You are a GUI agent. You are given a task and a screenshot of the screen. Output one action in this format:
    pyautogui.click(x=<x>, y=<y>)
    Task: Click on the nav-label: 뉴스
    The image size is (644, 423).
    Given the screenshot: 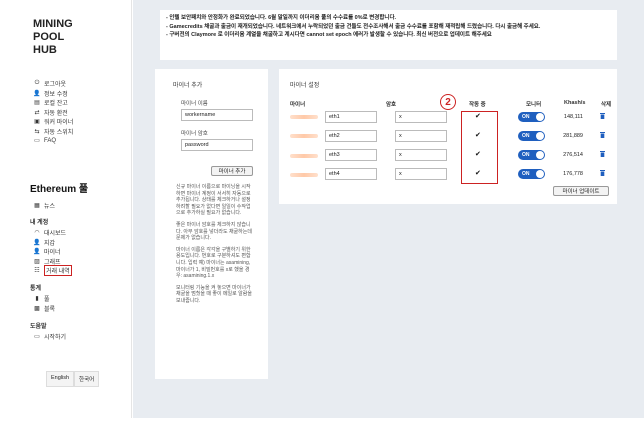 What is the action you would take?
    pyautogui.click(x=50, y=207)
    